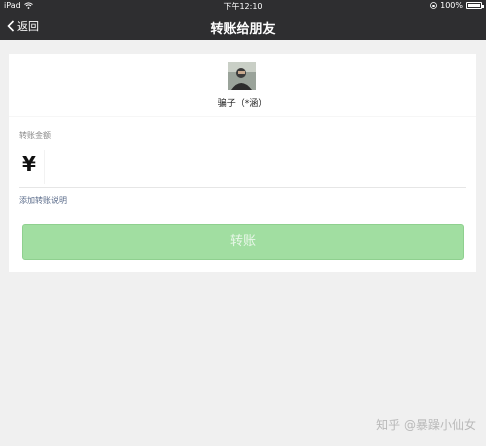 Image resolution: width=486 pixels, height=446 pixels. I want to click on transfer-button: 转账, so click(243, 242).